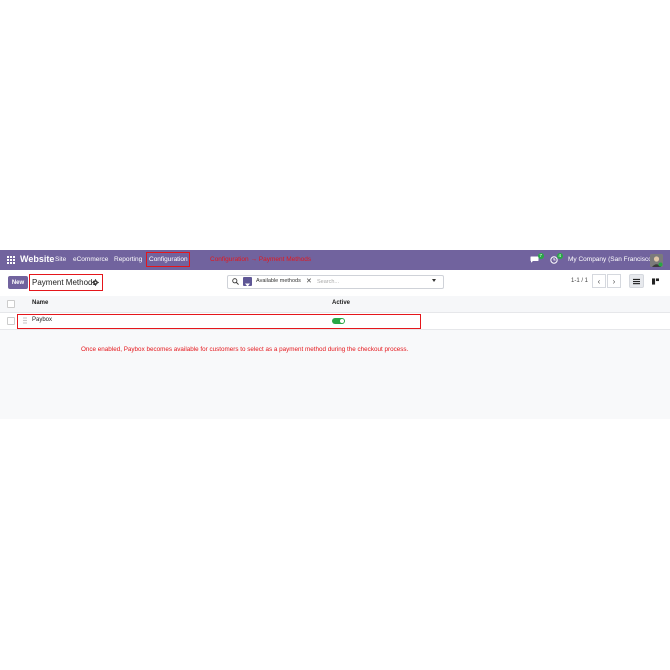 Image resolution: width=670 pixels, height=670 pixels. I want to click on chevron-right-icon: ›, so click(614, 281).